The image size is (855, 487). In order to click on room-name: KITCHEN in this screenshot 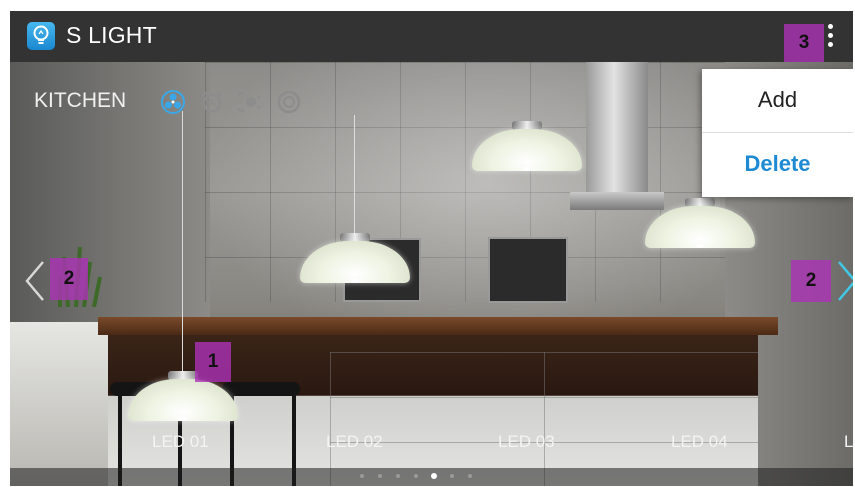, I will do `click(80, 100)`.